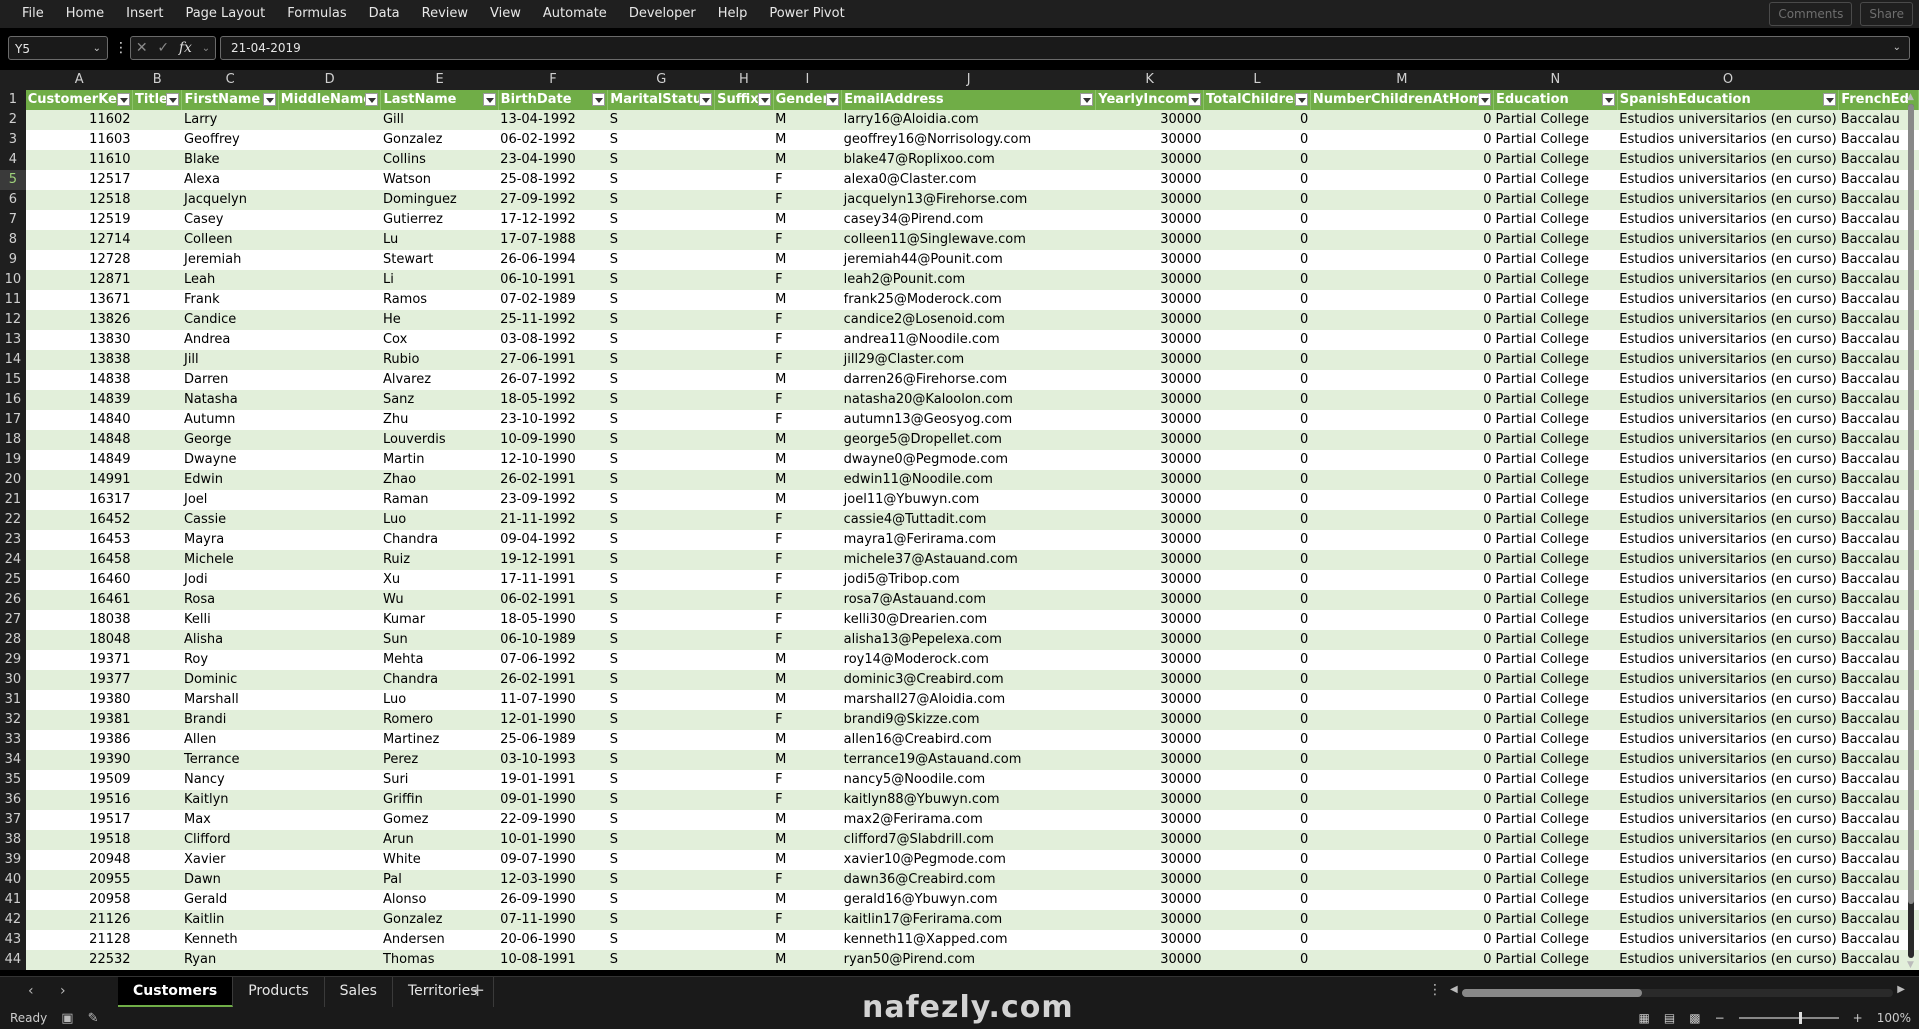 This screenshot has height=1029, width=1919. Describe the element at coordinates (359, 992) in the screenshot. I see `sheet-tab-sales: Sales` at that location.